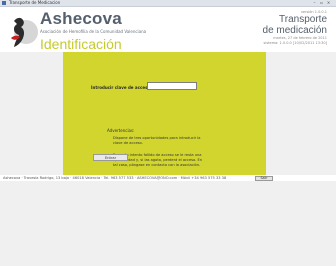 This screenshot has height=266, width=336. What do you see at coordinates (81, 18) in the screenshot?
I see `brand-name: Ashecova` at bounding box center [81, 18].